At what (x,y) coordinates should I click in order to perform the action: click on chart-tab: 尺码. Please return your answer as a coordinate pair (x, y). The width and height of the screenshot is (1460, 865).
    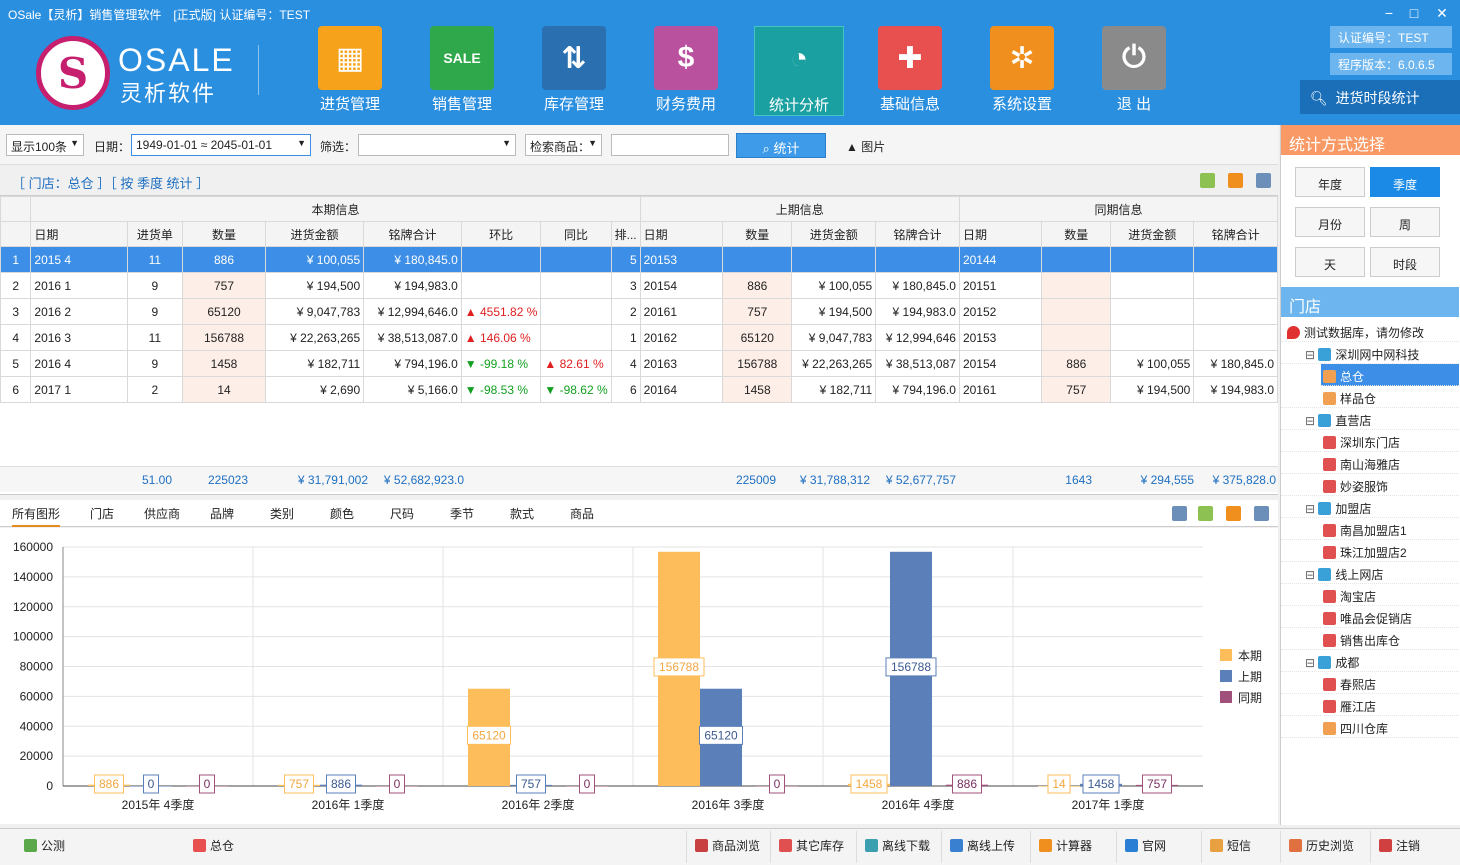
    Looking at the image, I should click on (402, 513).